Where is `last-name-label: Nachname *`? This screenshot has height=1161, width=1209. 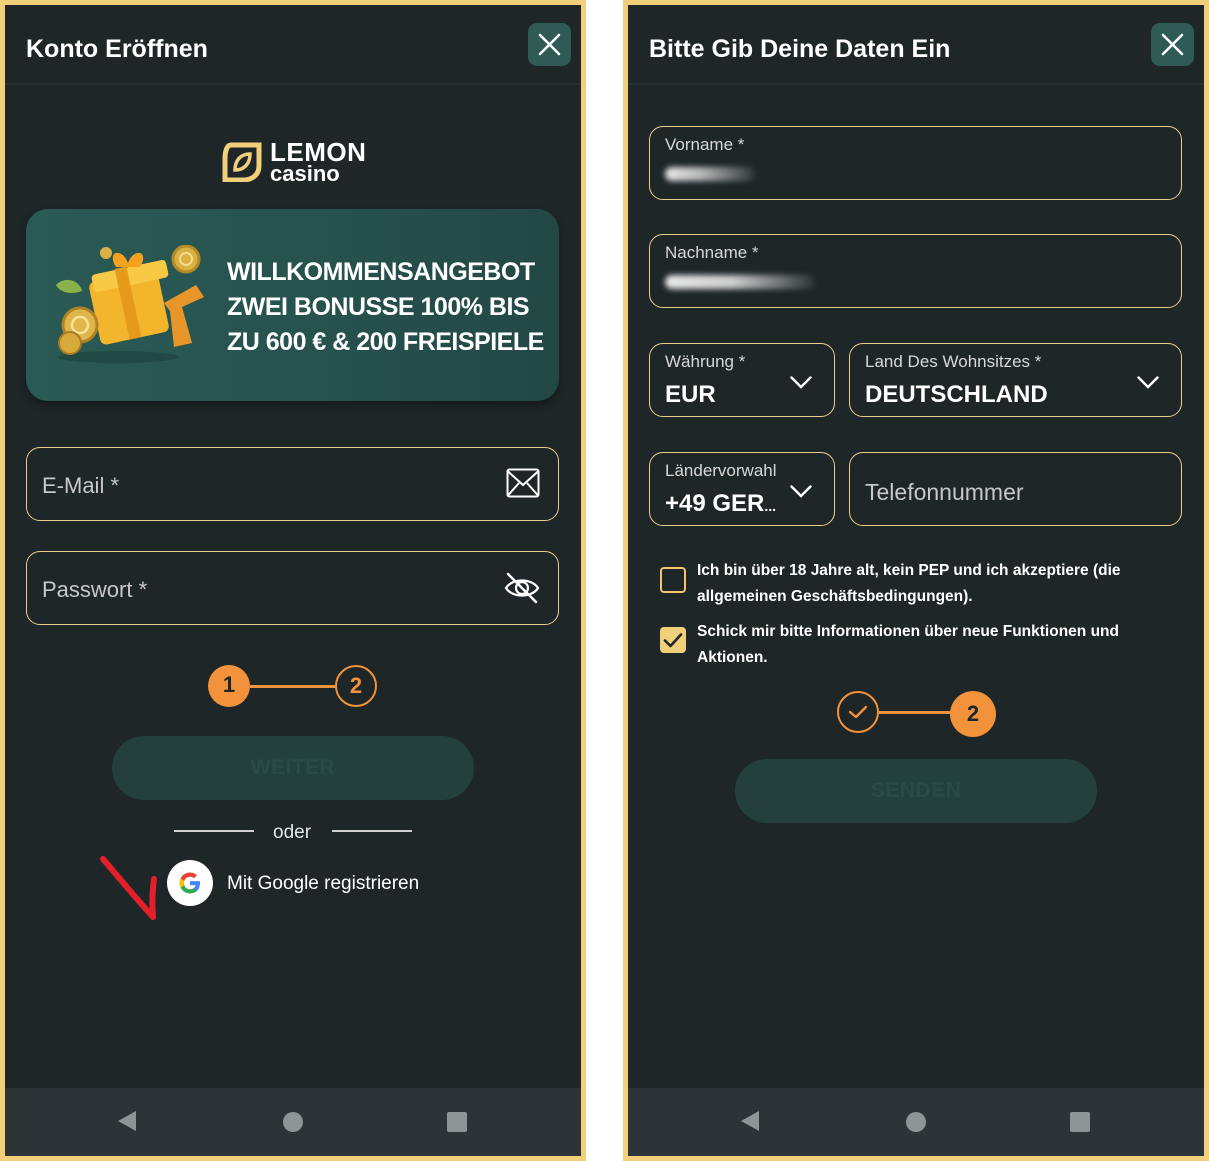
last-name-label: Nachname * is located at coordinates (712, 252).